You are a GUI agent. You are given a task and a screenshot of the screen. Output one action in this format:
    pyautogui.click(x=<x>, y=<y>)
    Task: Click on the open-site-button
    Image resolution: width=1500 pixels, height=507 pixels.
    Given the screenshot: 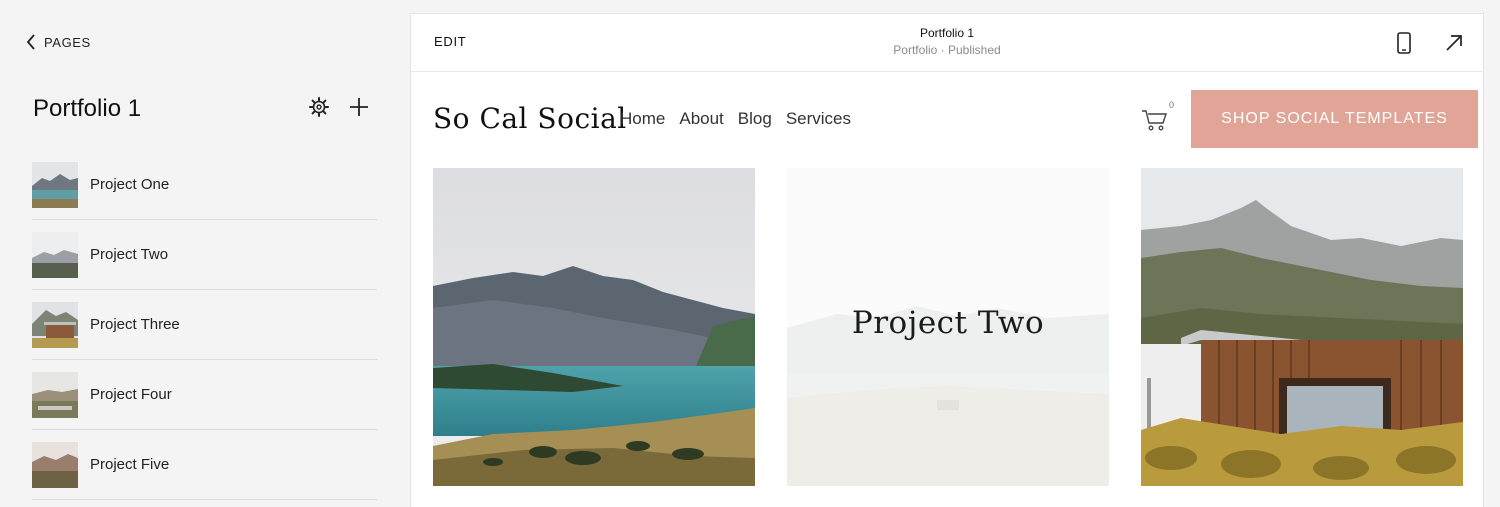 What is the action you would take?
    pyautogui.click(x=1454, y=43)
    